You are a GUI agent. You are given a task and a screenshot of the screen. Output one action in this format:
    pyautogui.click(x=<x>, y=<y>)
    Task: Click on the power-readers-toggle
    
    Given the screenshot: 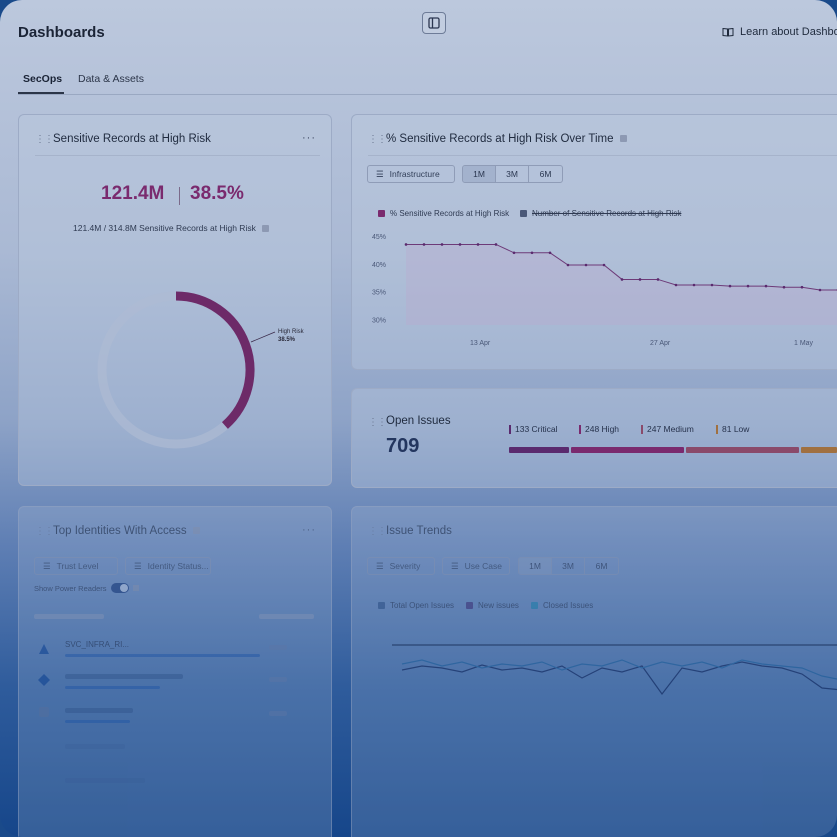 What is the action you would take?
    pyautogui.click(x=120, y=588)
    